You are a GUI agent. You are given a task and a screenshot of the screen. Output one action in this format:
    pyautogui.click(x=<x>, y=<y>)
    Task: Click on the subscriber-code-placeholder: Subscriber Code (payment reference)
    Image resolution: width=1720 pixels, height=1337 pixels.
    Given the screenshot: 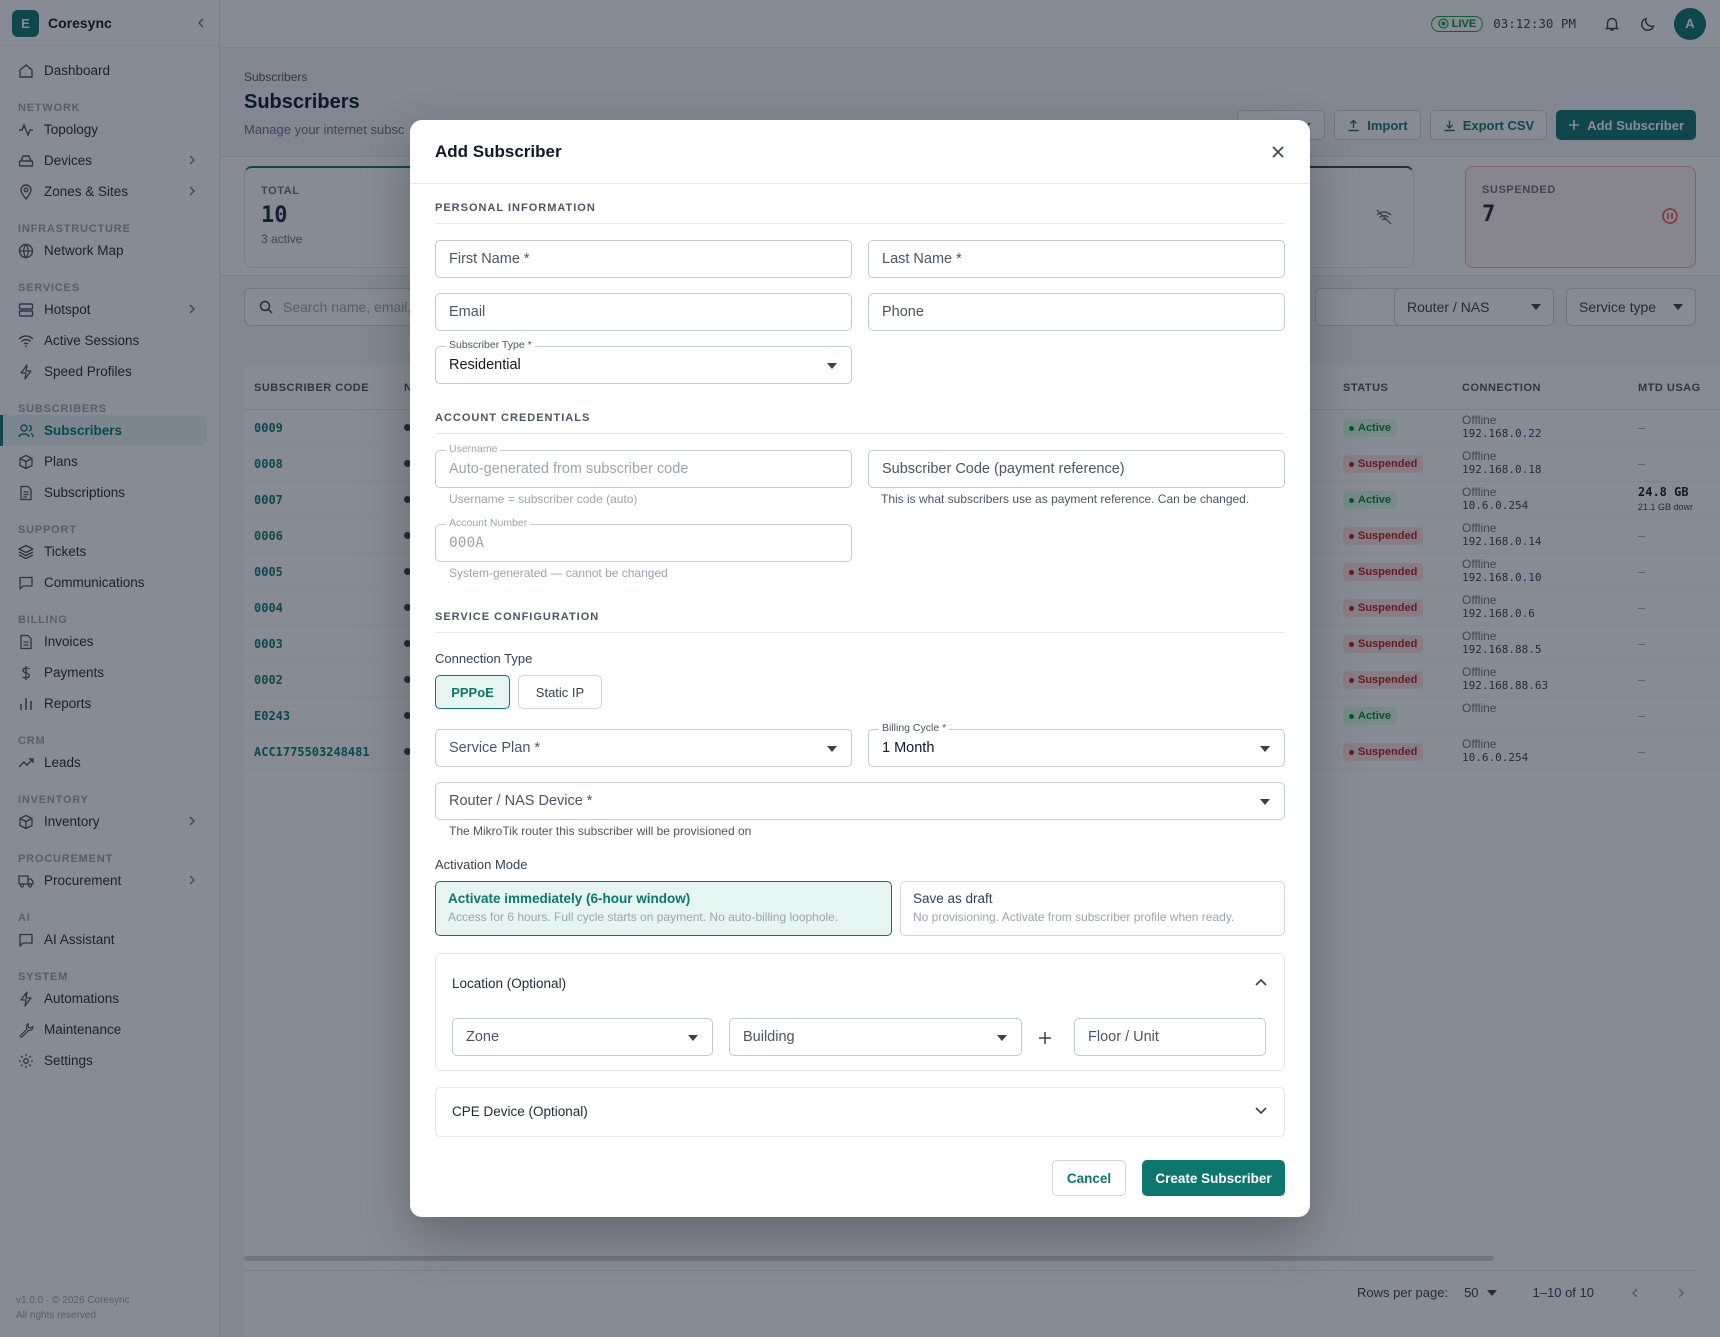 What is the action you would take?
    pyautogui.click(x=1003, y=469)
    